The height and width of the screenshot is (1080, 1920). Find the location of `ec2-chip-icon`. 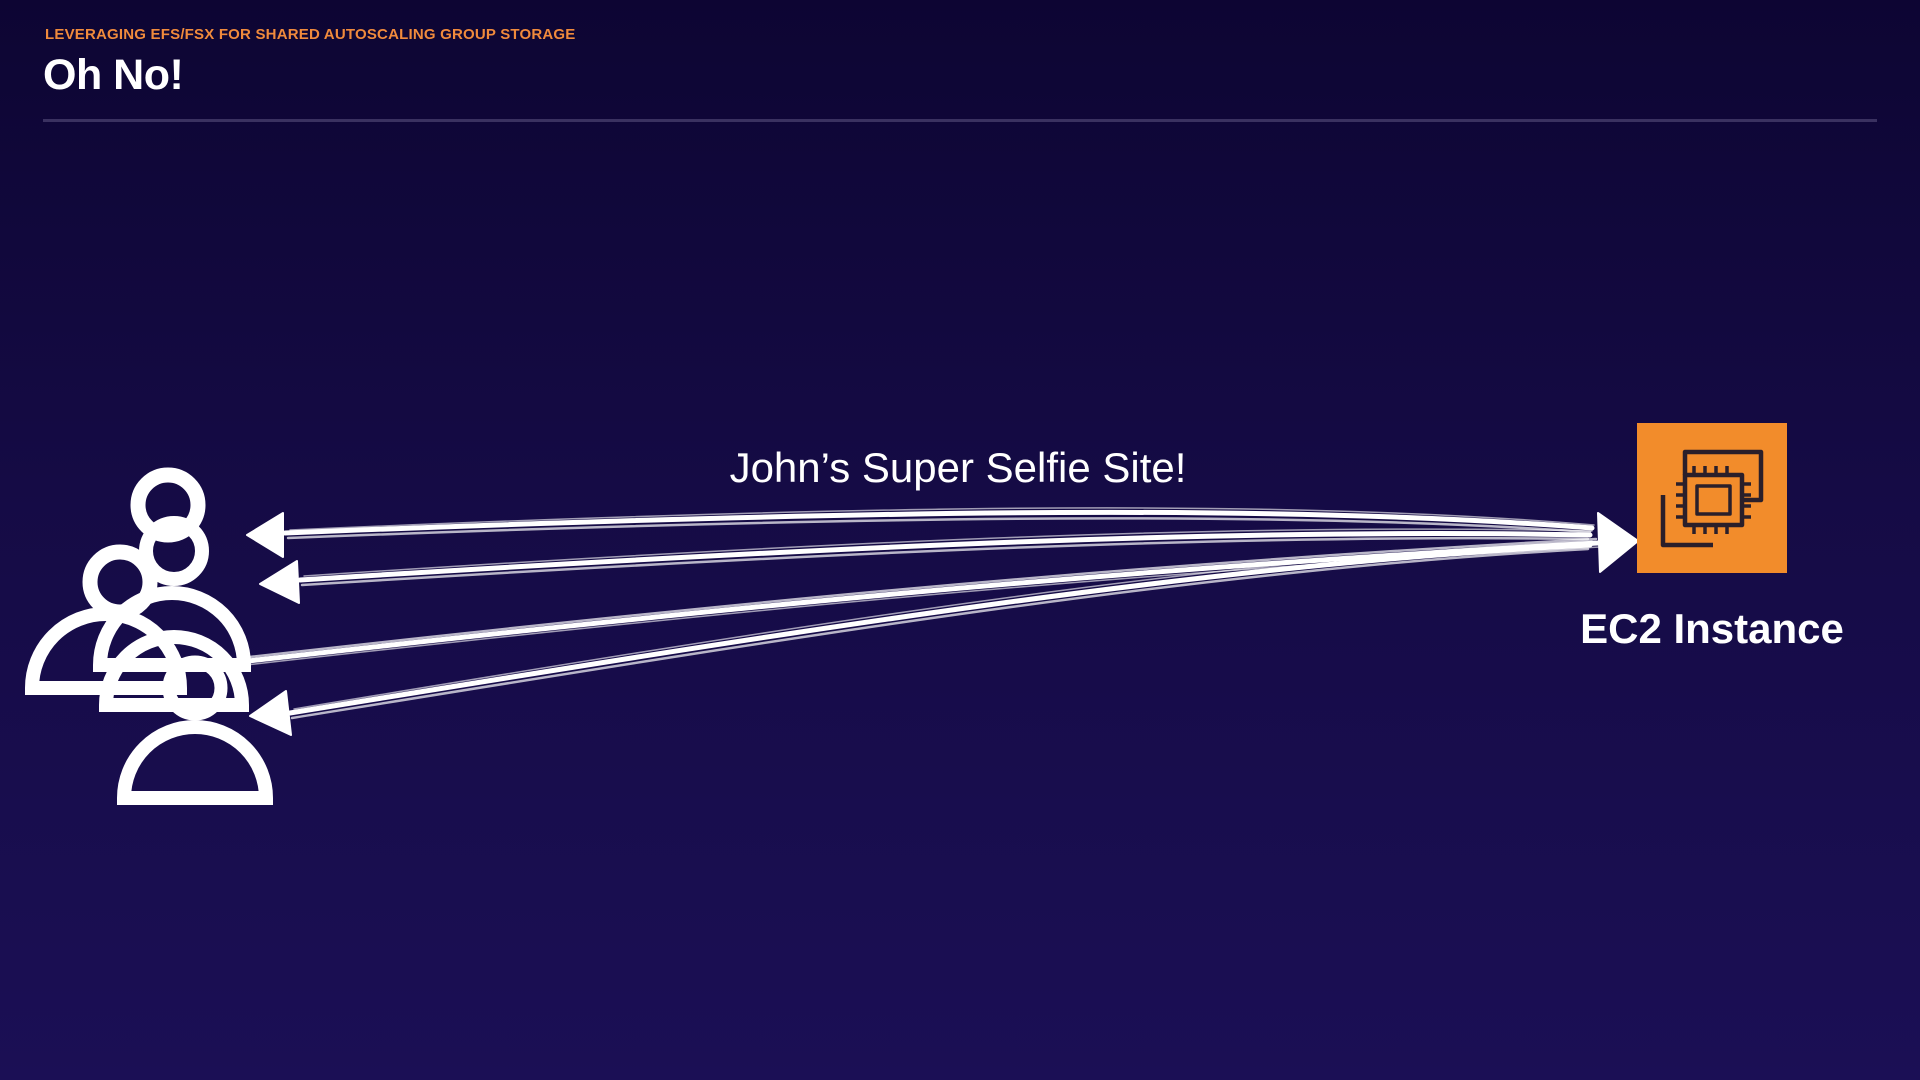

ec2-chip-icon is located at coordinates (1712, 498).